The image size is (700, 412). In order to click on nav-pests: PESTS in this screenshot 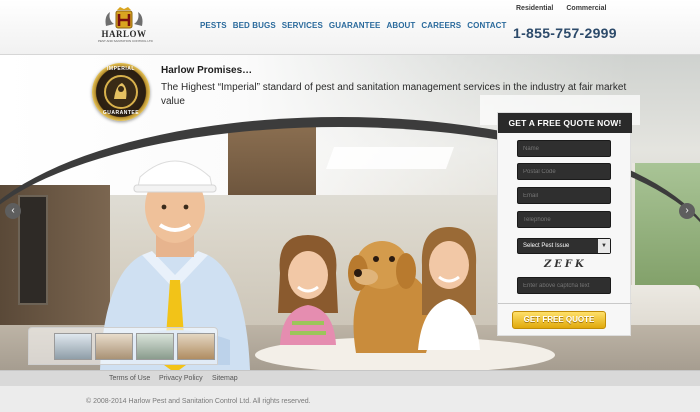, I will do `click(213, 25)`.